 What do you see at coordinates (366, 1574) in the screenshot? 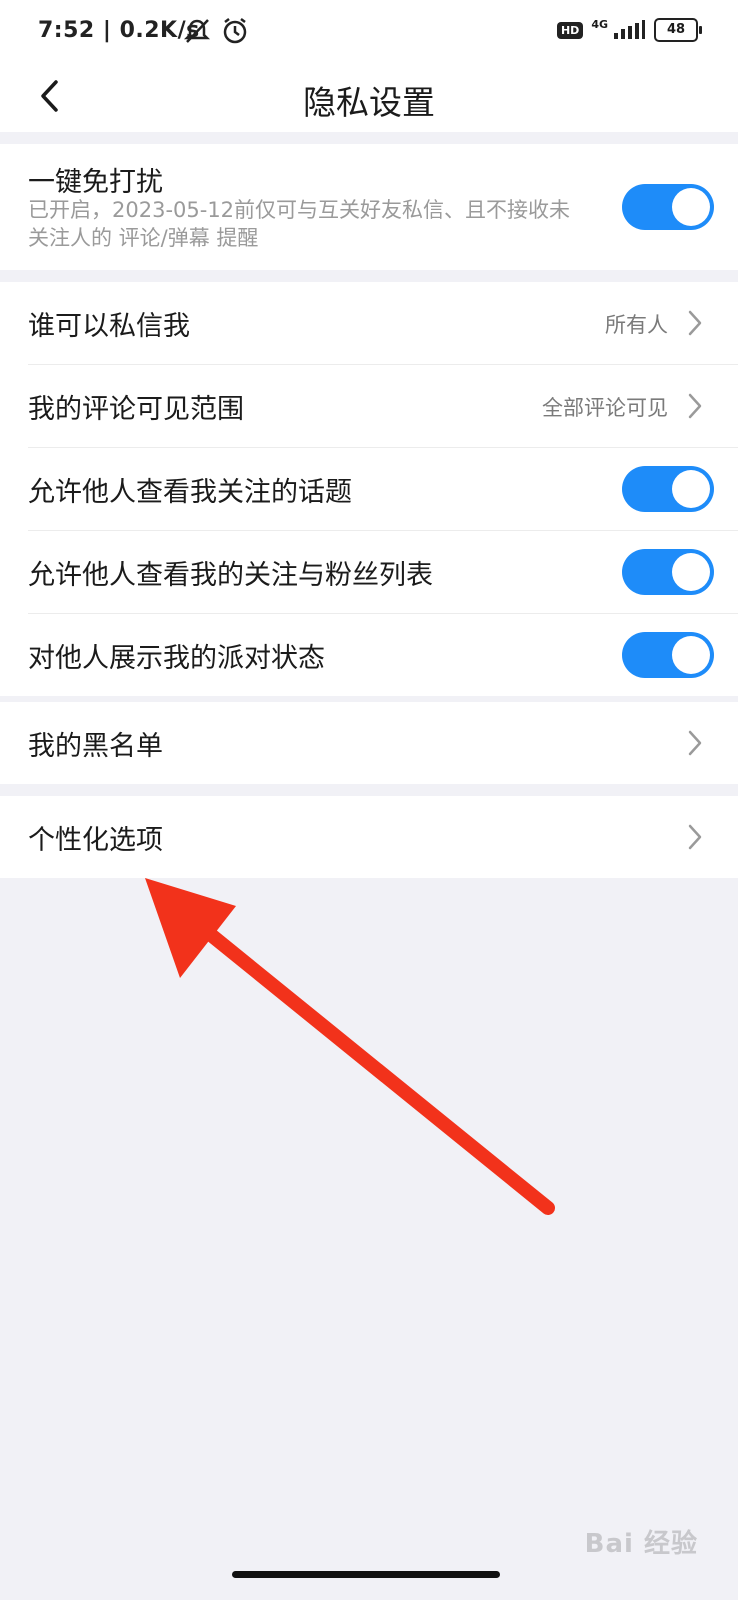
I see `home-indicator` at bounding box center [366, 1574].